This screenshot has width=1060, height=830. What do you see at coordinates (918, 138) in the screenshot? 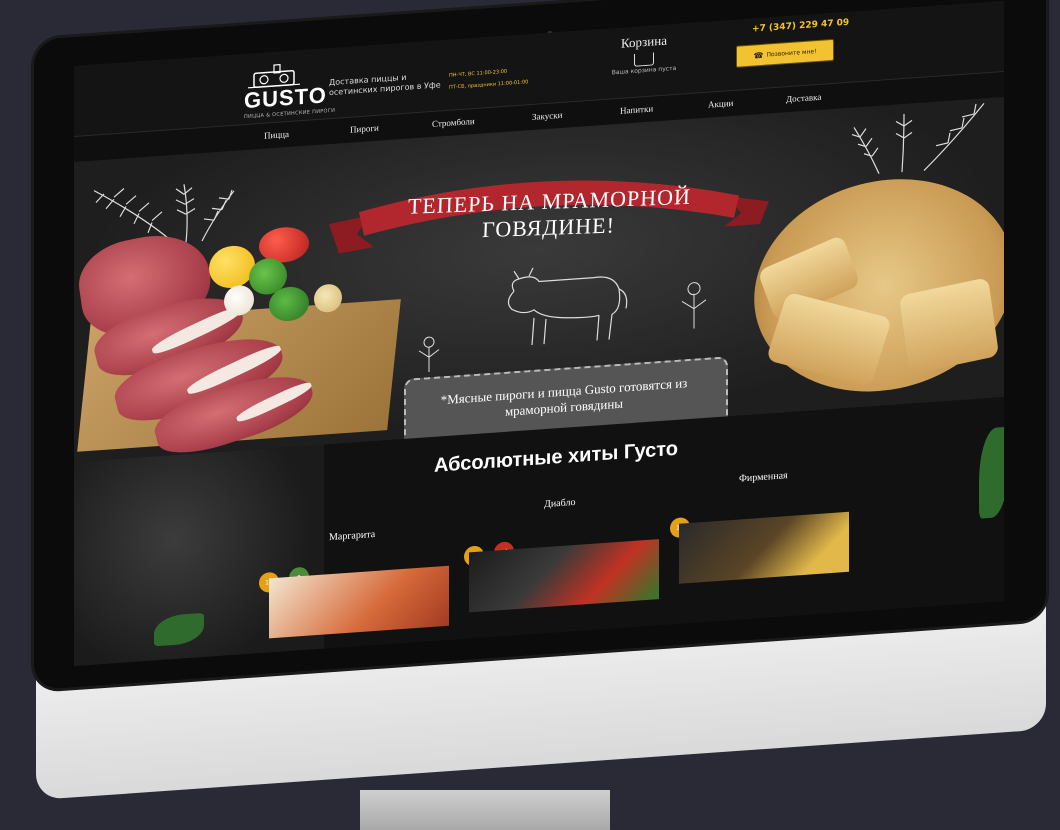
I see `herb-right-illustration` at bounding box center [918, 138].